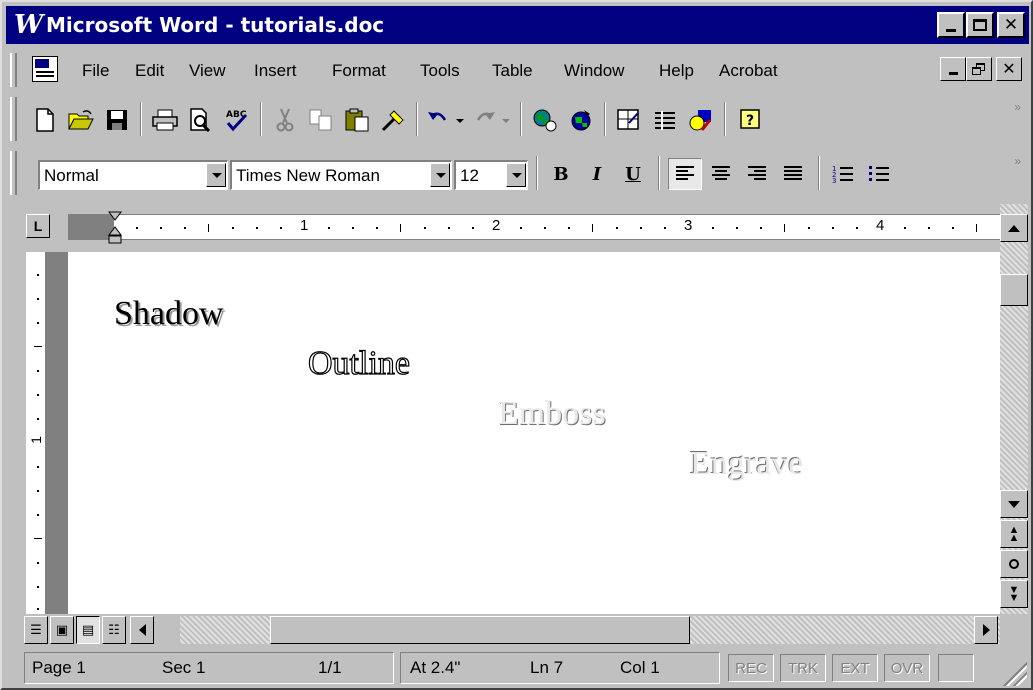 The image size is (1033, 690). What do you see at coordinates (45, 120) in the screenshot?
I see `new-document-button` at bounding box center [45, 120].